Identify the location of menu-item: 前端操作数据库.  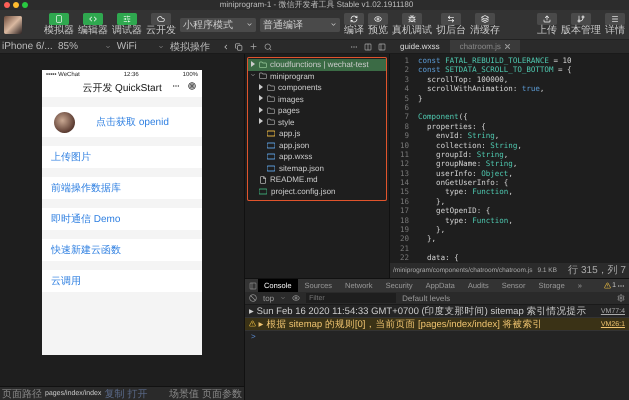
(122, 188).